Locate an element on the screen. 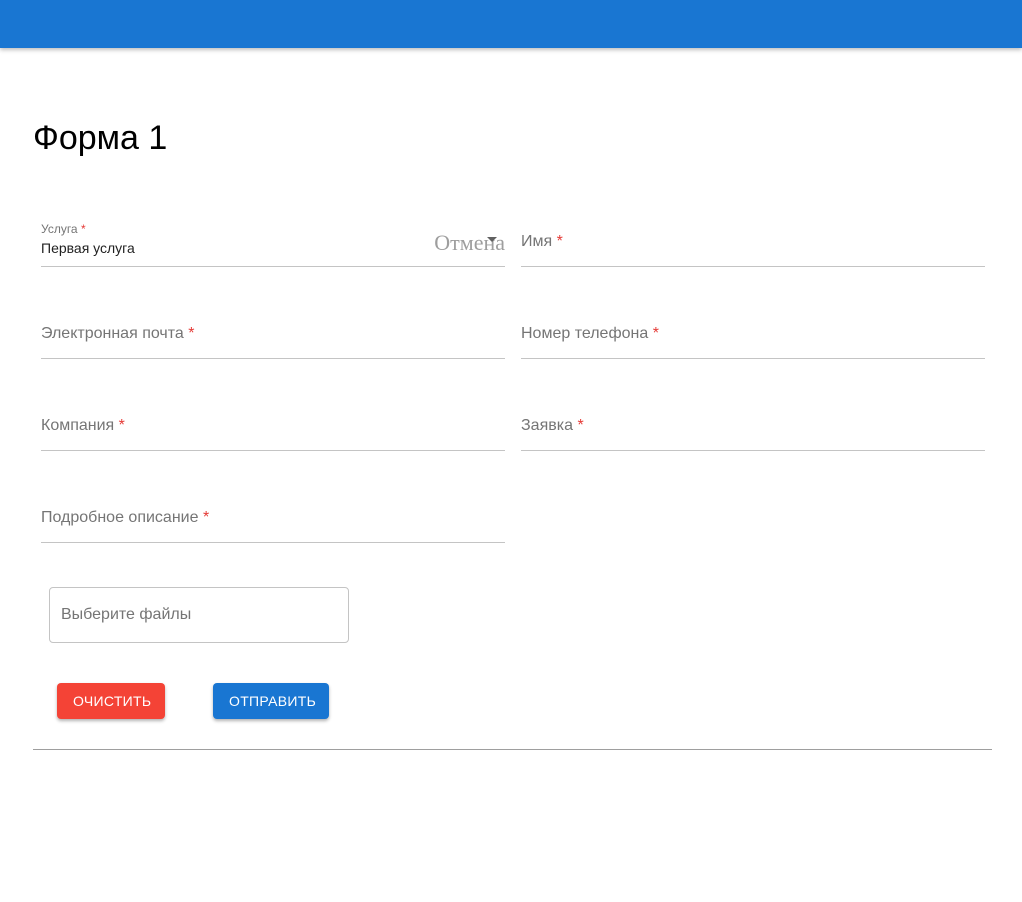 The width and height of the screenshot is (1022, 902). dropdown-arrow-icon is located at coordinates (492, 239).